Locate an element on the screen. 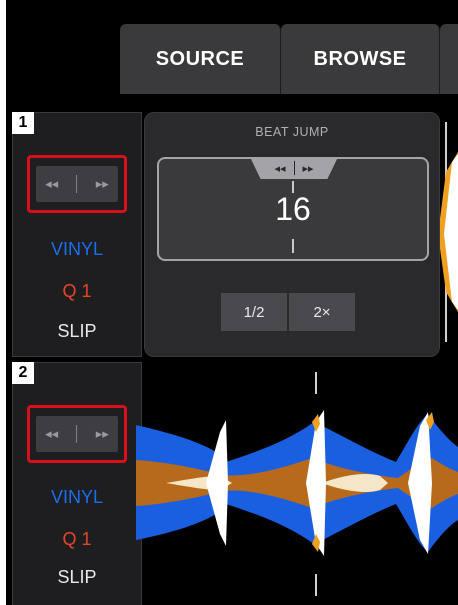 The height and width of the screenshot is (605, 458). halve-jump-button: 1/2 is located at coordinates (254, 312).